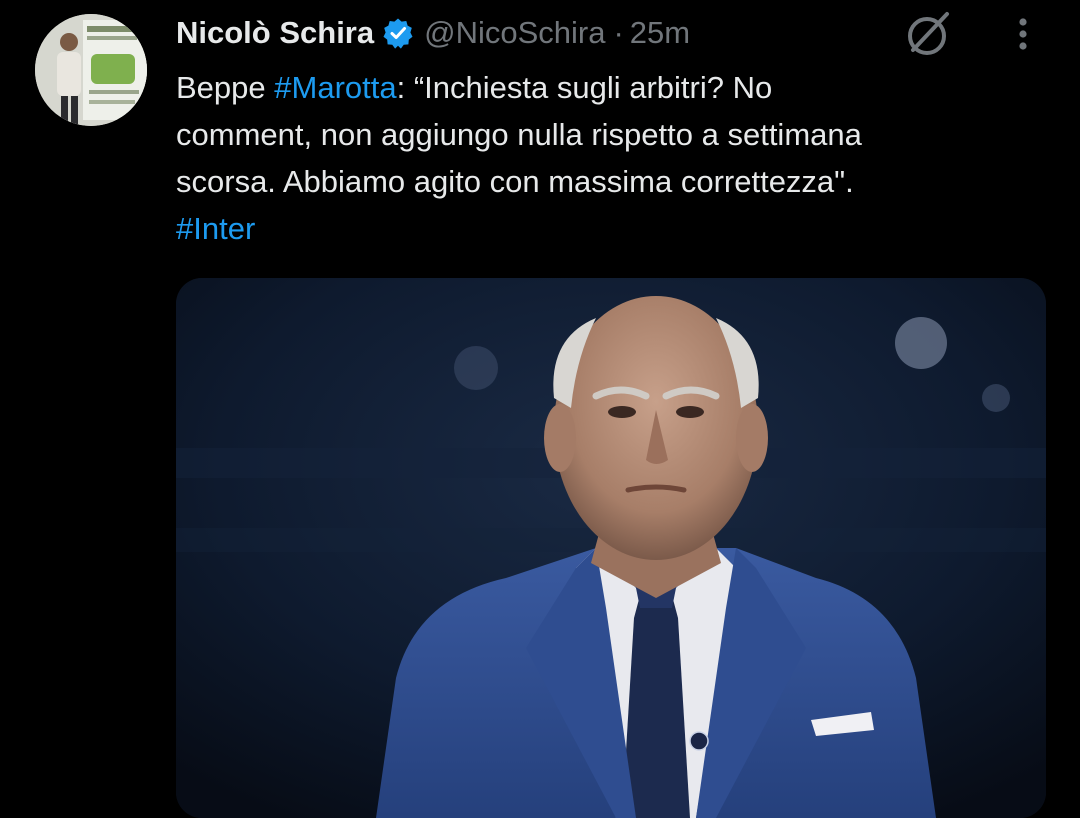 The image size is (1080, 818). I want to click on verified-badge-icon, so click(398, 33).